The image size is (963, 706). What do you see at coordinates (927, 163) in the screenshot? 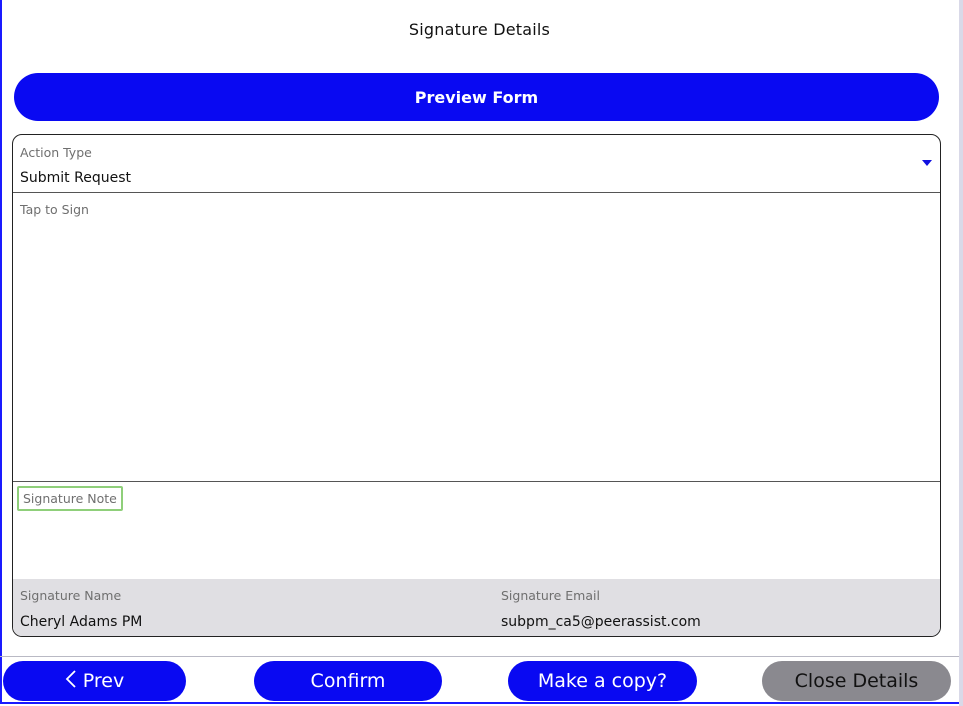
I see `chevron-down-icon` at bounding box center [927, 163].